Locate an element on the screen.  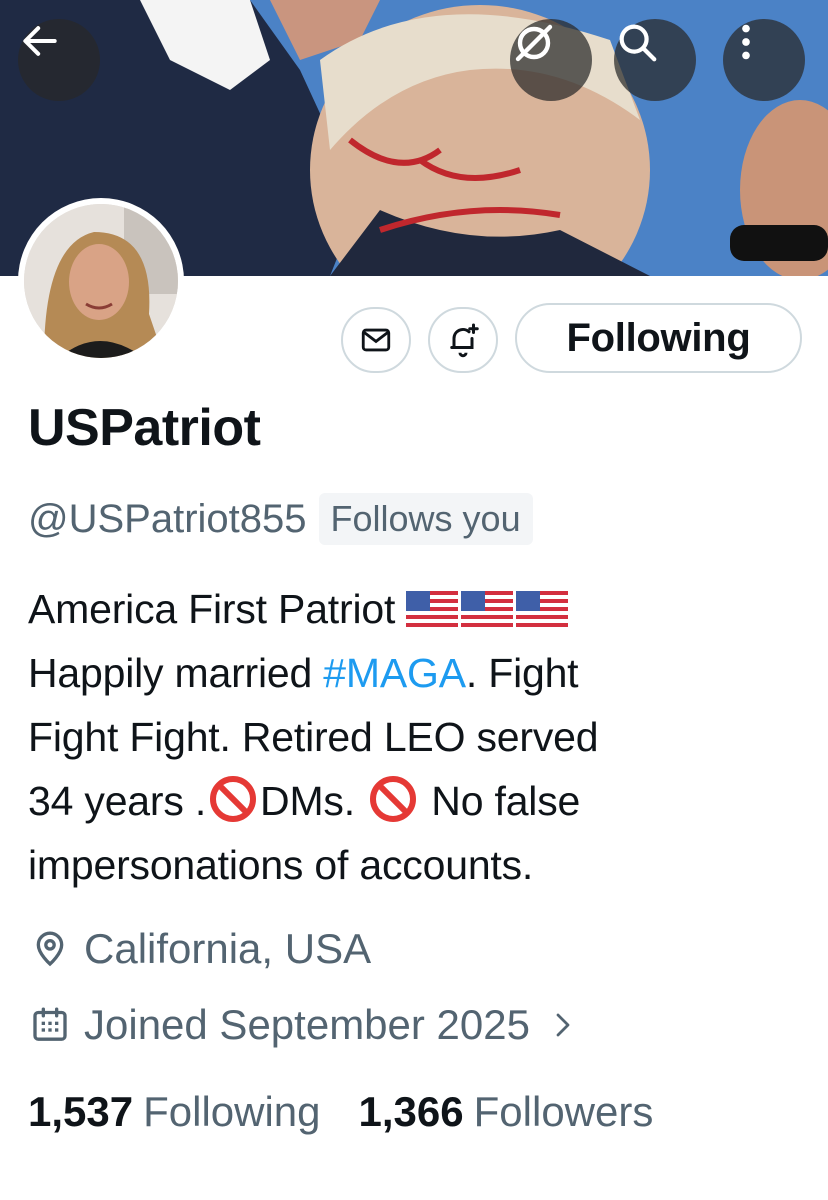
followers-label: Followers is located at coordinates (563, 1111).